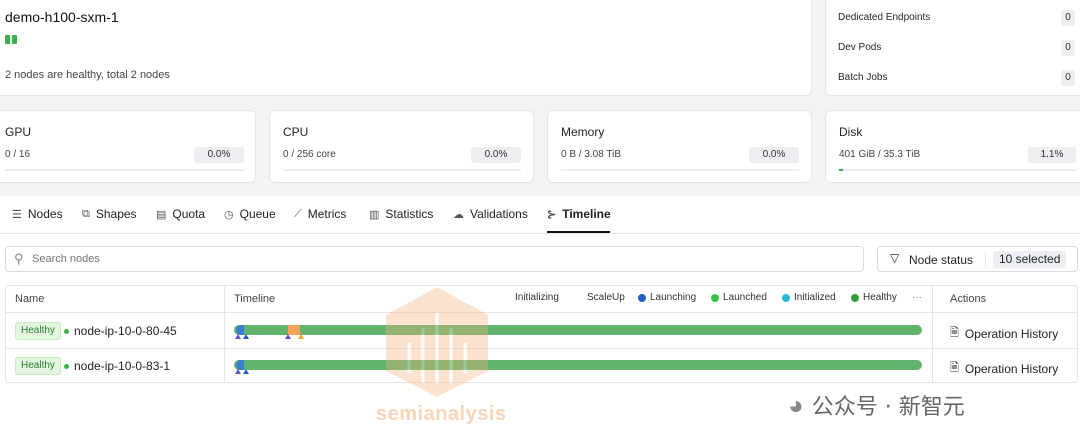 The width and height of the screenshot is (1080, 446). I want to click on dev-pods-row: Dev Pods 0, so click(959, 48).